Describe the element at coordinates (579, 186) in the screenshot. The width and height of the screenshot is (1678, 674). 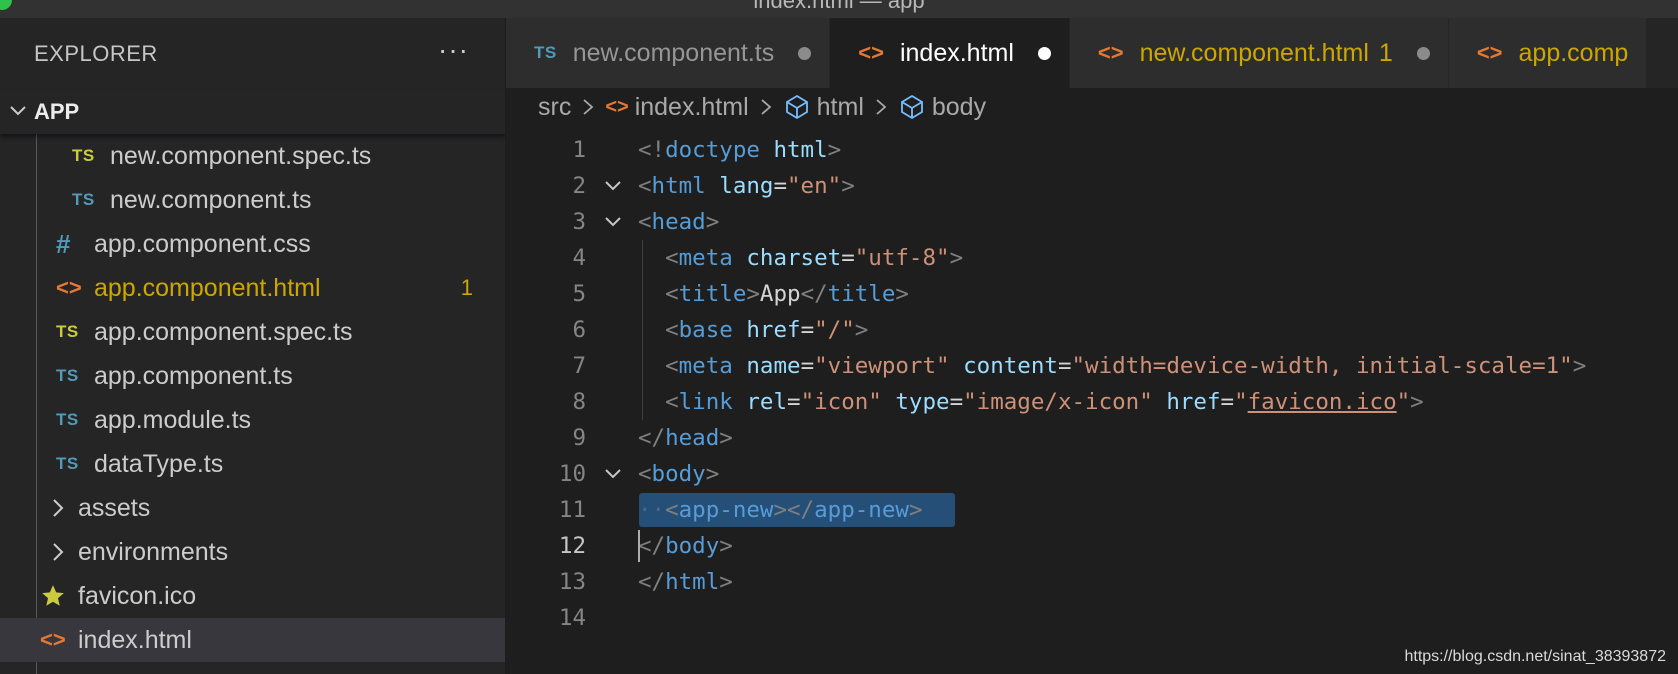
I see `line-number: 2` at that location.